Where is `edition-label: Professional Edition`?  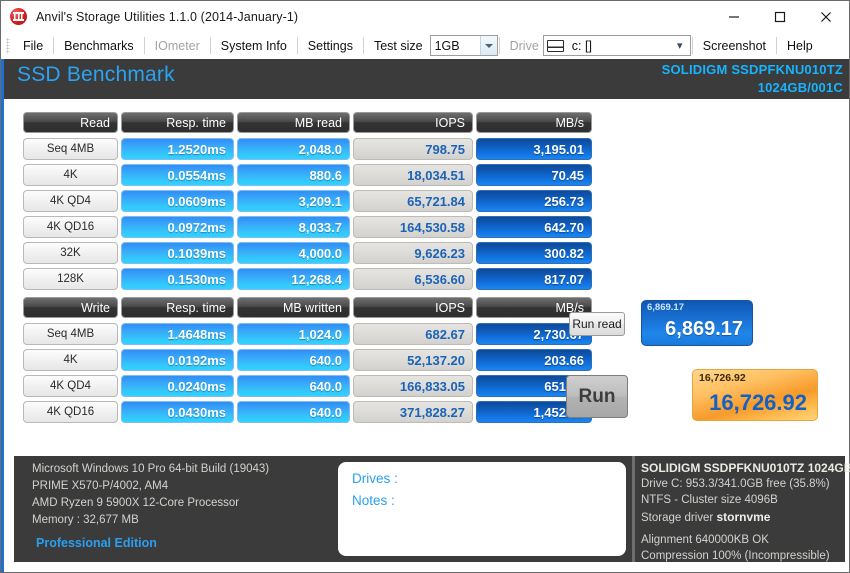
edition-label: Professional Edition is located at coordinates (96, 543).